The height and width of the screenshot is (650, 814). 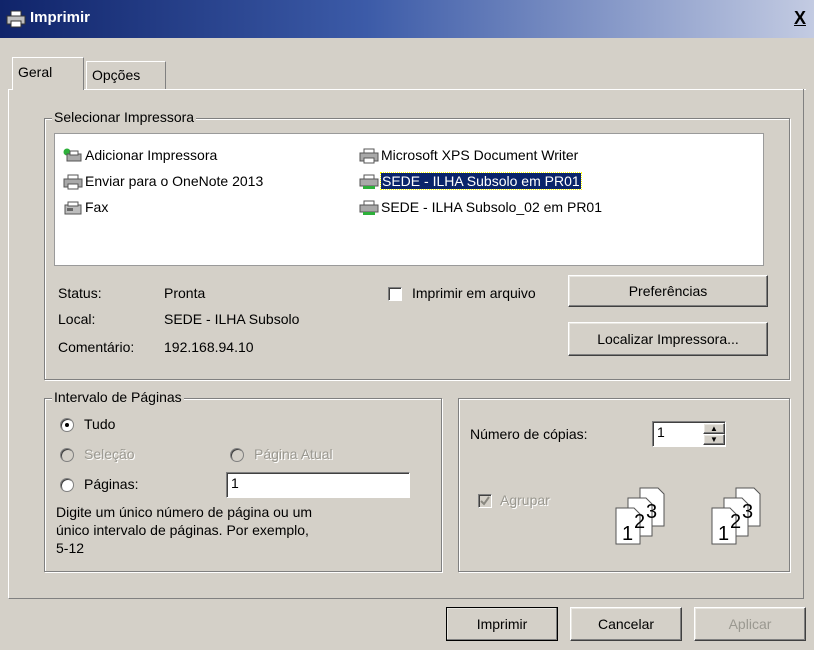 I want to click on printer-item-add: Adicionar Impressora, so click(x=140, y=155).